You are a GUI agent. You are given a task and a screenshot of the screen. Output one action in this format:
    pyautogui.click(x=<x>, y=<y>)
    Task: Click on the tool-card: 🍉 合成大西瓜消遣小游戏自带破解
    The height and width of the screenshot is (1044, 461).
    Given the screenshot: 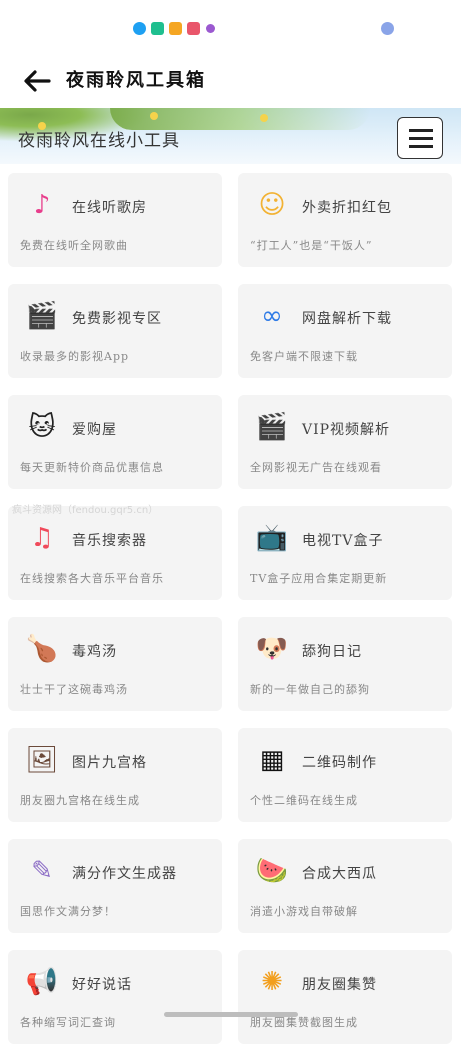 What is the action you would take?
    pyautogui.click(x=345, y=886)
    